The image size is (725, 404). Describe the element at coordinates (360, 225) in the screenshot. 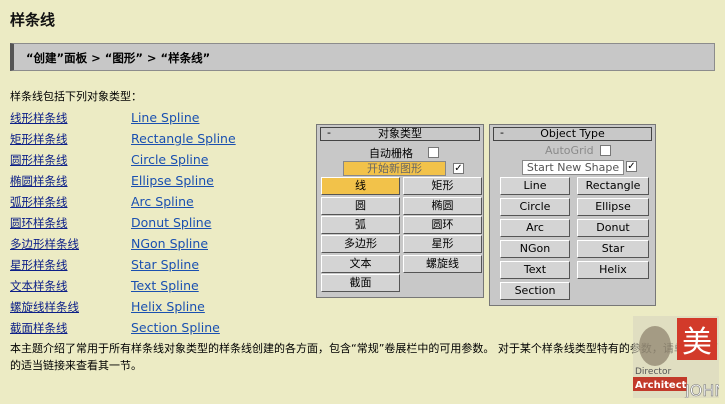

I see `arc-button: 弧` at that location.